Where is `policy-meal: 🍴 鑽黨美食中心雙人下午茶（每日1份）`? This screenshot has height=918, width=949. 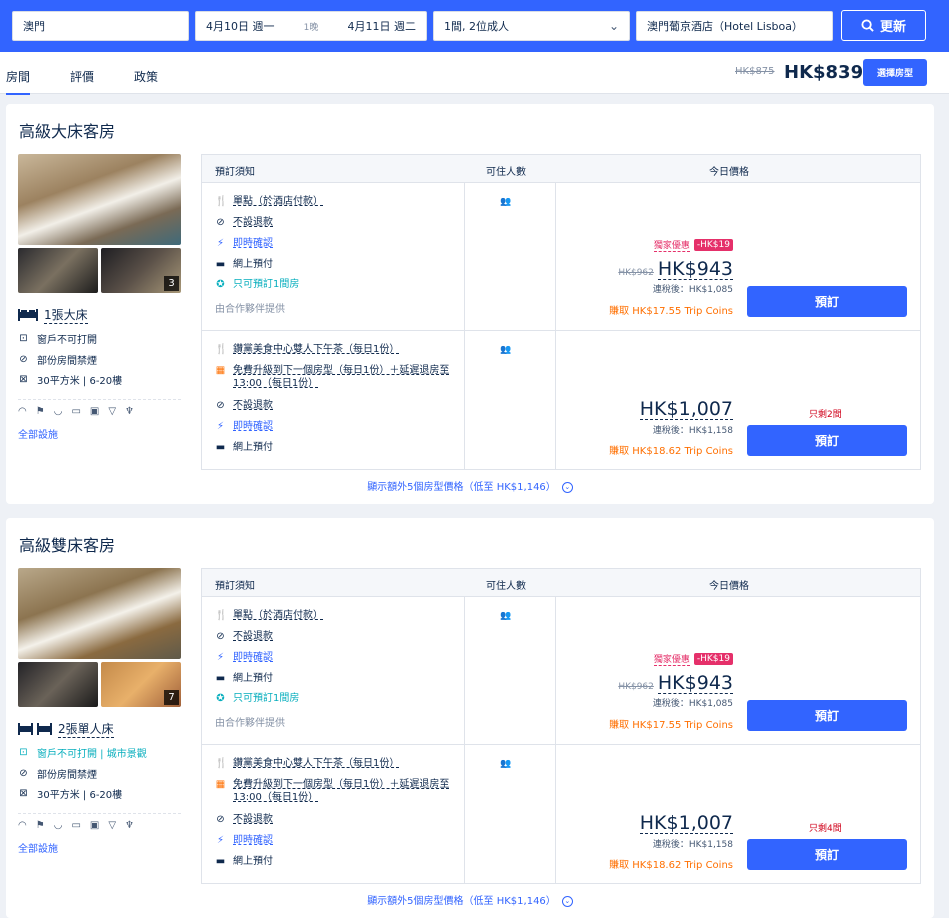 policy-meal: 🍴 鑽黨美食中心雙人下午茶（每日1份） is located at coordinates (335, 349).